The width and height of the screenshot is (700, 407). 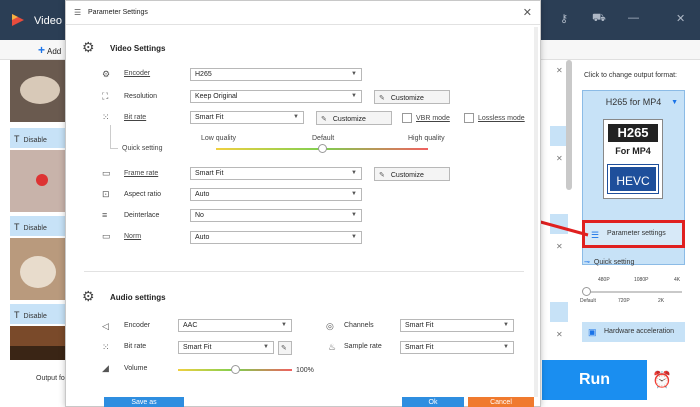 What do you see at coordinates (209, 117) in the screenshot?
I see `bitrate-value: Smart Fit` at bounding box center [209, 117].